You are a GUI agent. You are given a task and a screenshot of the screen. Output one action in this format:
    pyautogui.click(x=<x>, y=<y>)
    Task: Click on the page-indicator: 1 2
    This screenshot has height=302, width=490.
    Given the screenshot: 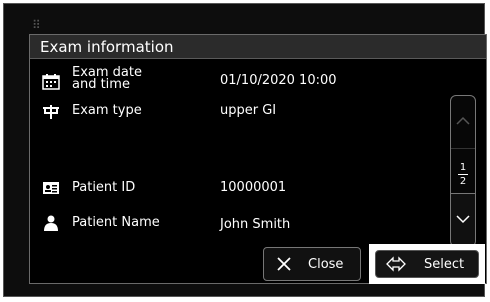 What is the action you would take?
    pyautogui.click(x=463, y=174)
    